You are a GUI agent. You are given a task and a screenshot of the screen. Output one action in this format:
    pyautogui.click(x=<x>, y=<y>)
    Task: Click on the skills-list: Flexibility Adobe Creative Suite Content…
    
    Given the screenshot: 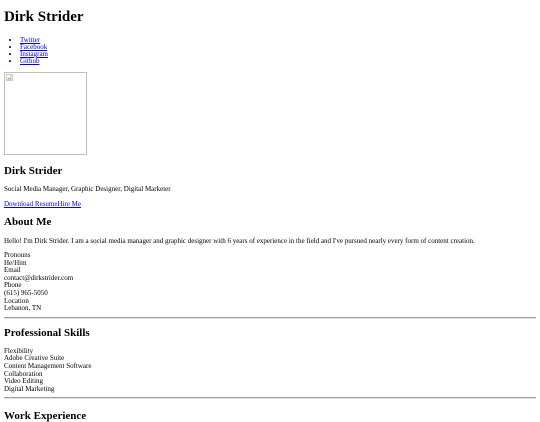 What is the action you would take?
    pyautogui.click(x=270, y=370)
    